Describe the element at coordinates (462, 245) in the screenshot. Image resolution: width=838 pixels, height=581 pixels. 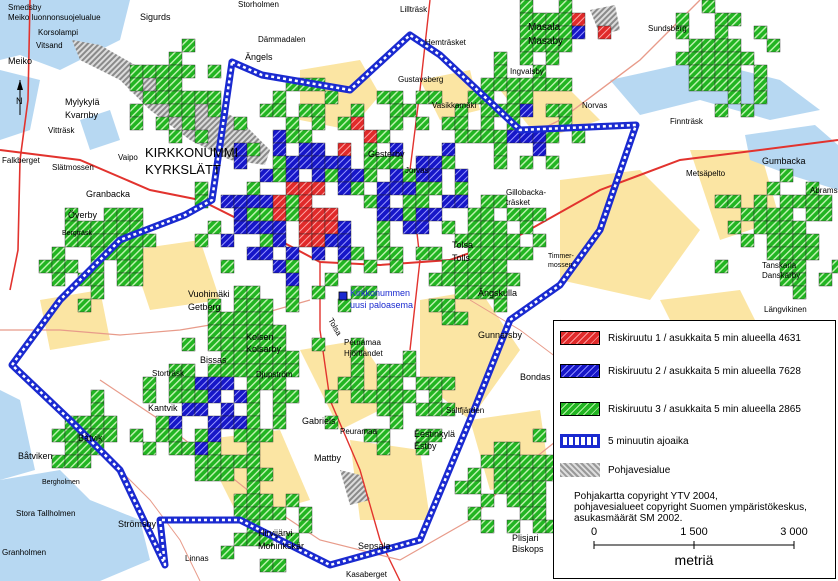
I see `place-label: Tolsa` at that location.